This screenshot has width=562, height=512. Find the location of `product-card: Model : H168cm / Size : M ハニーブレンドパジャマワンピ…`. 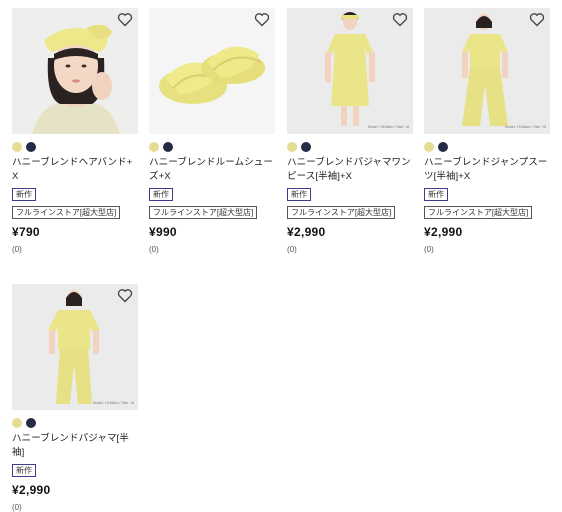

product-card: Model : H168cm / Size : M ハニーブレンドパジャマワンピ… is located at coordinates (350, 131).